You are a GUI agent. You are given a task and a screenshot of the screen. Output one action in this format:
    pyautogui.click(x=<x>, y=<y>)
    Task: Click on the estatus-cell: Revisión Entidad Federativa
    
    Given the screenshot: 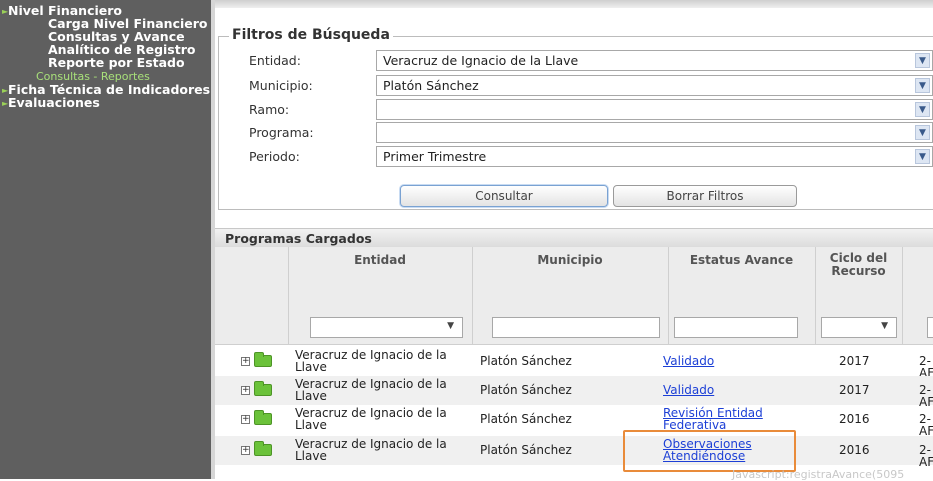 What is the action you would take?
    pyautogui.click(x=713, y=419)
    